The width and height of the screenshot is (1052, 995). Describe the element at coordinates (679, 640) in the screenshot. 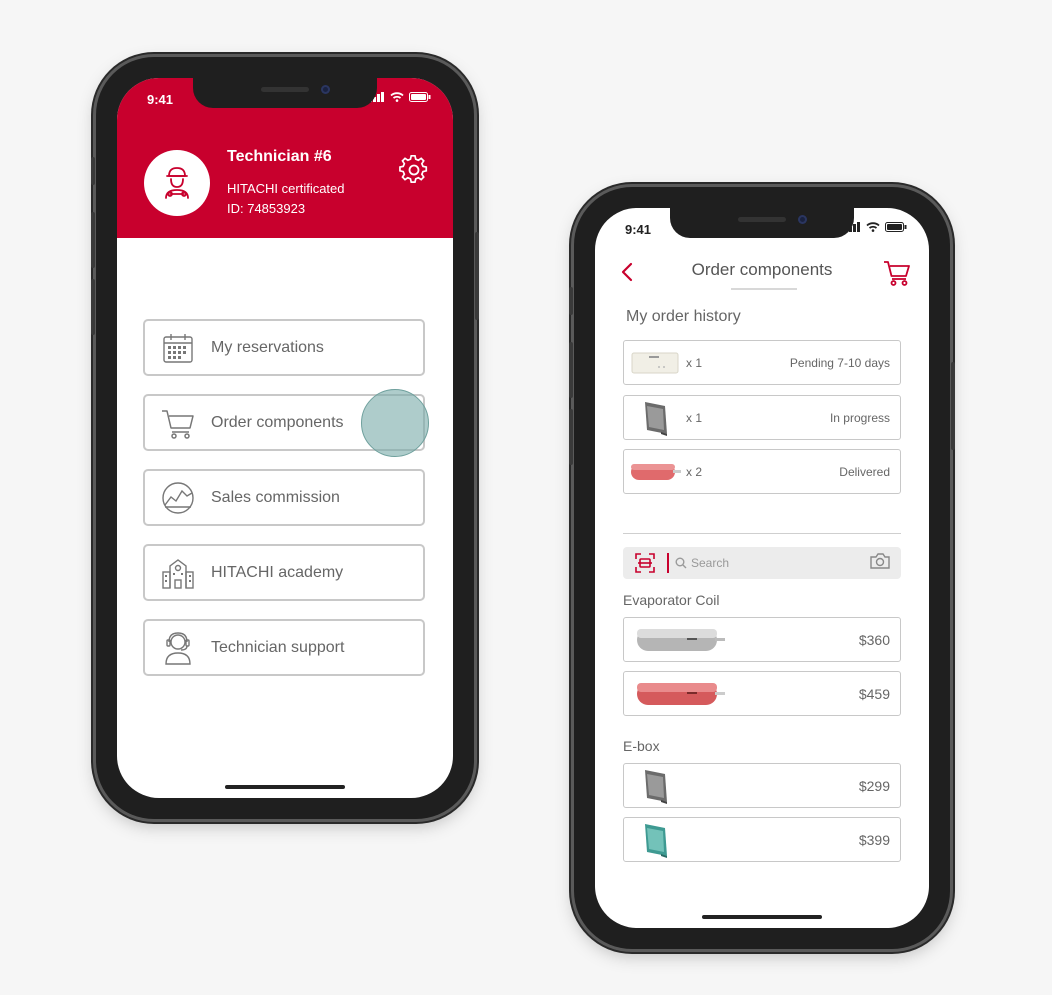

I see `silver-coil-thumb` at that location.